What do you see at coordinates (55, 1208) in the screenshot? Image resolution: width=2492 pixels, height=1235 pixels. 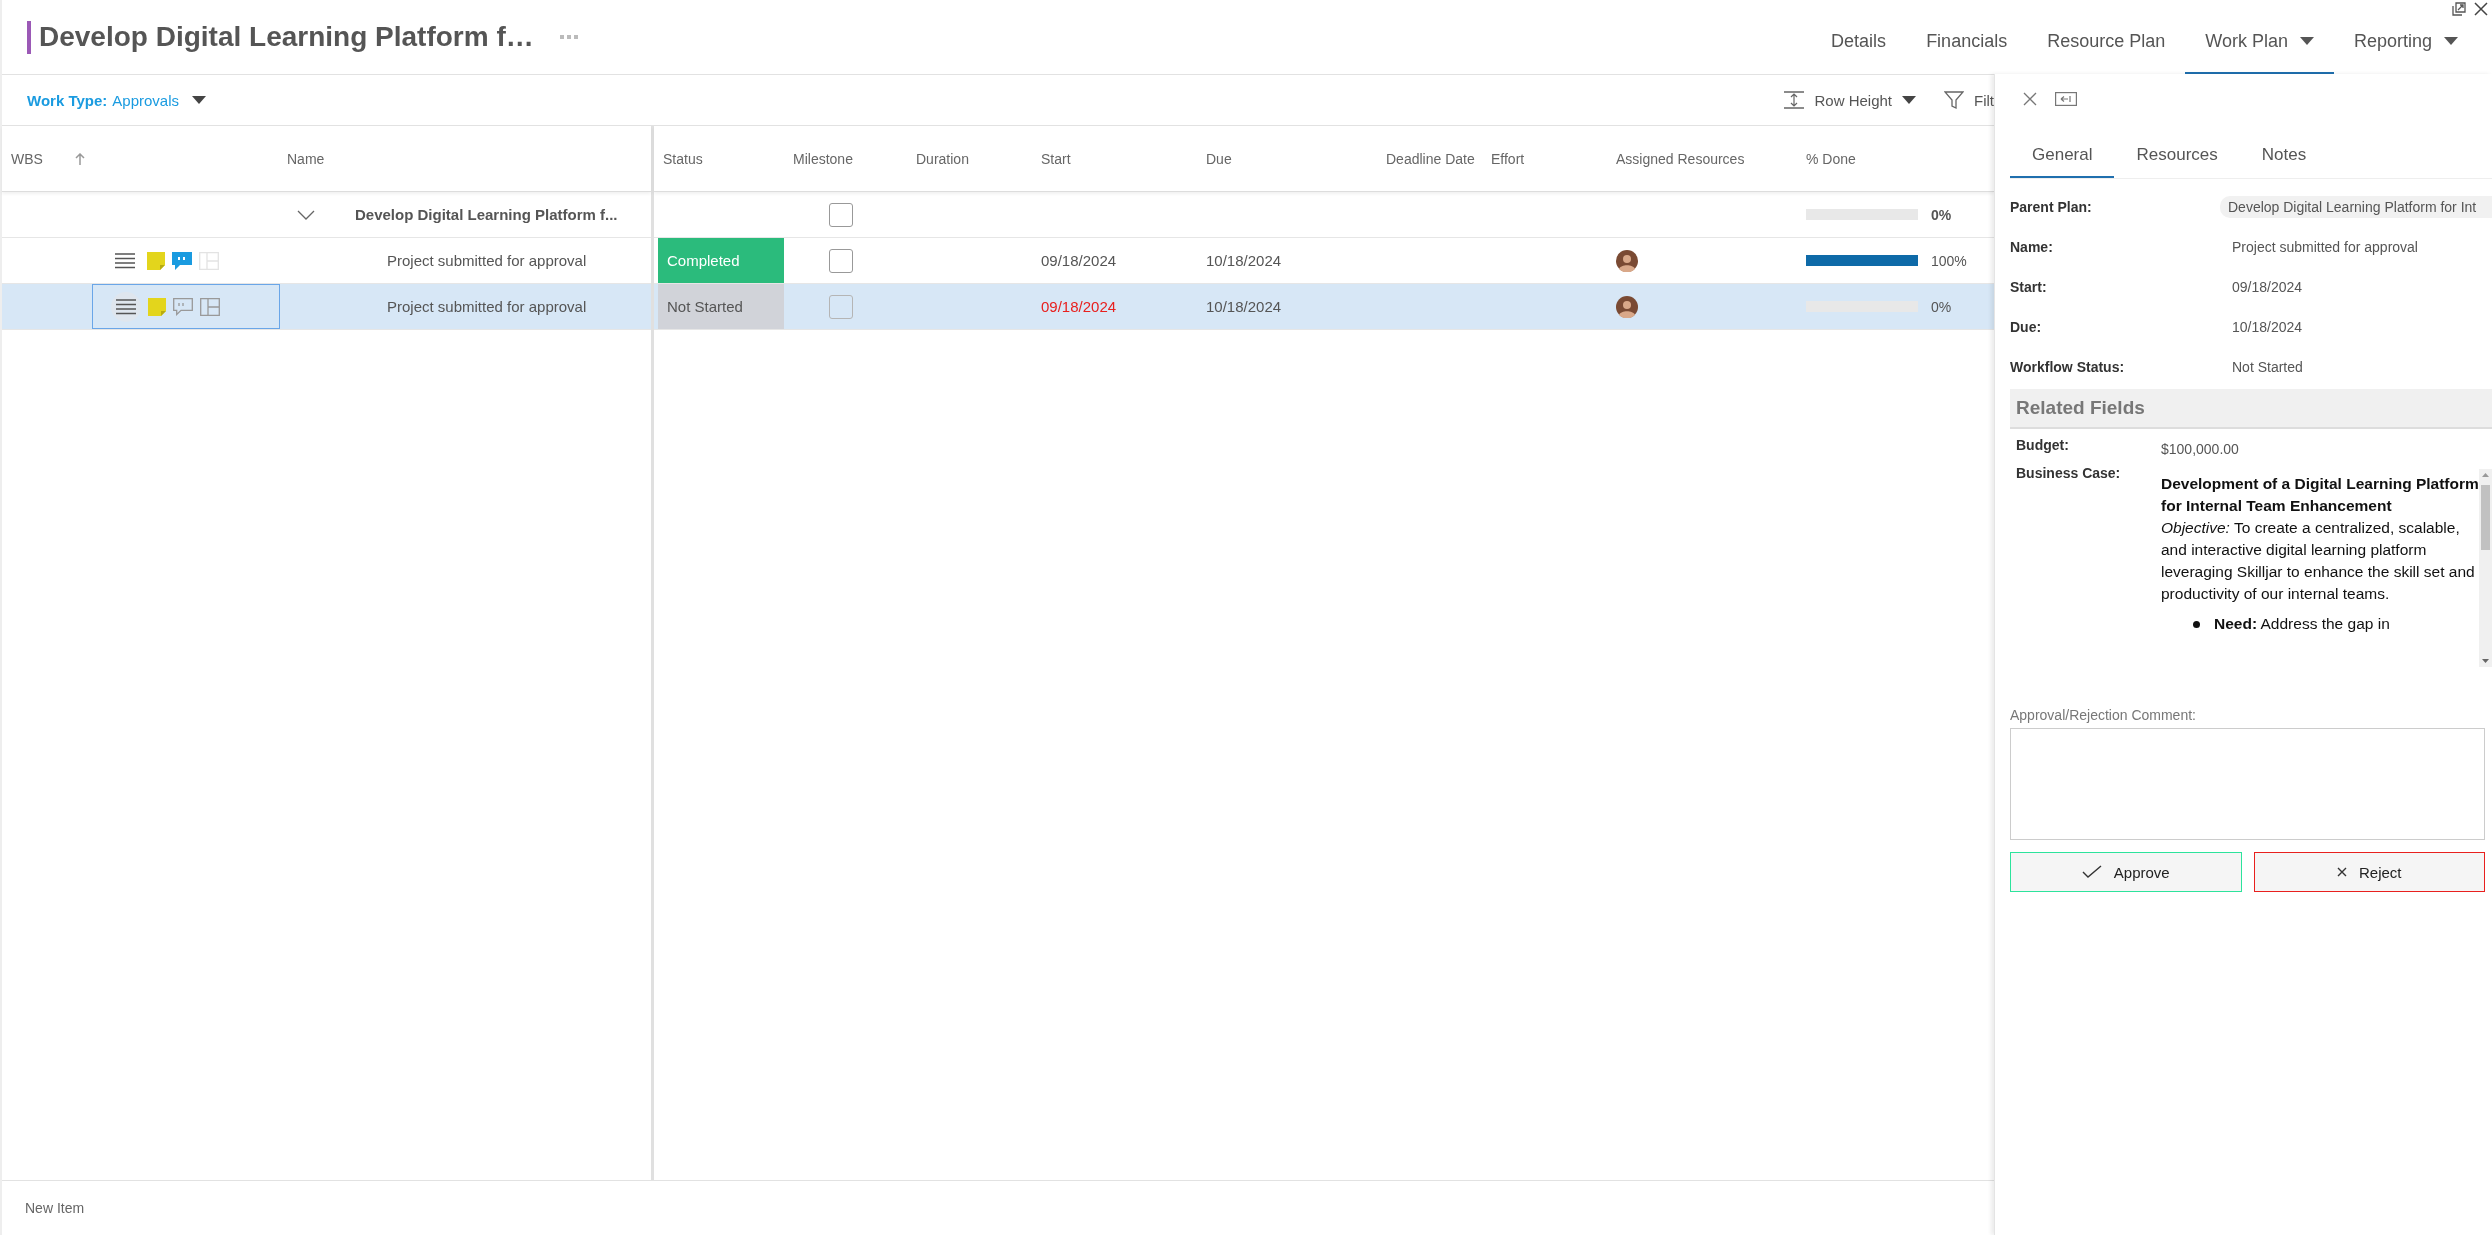 I see `new-item-link: New Item` at bounding box center [55, 1208].